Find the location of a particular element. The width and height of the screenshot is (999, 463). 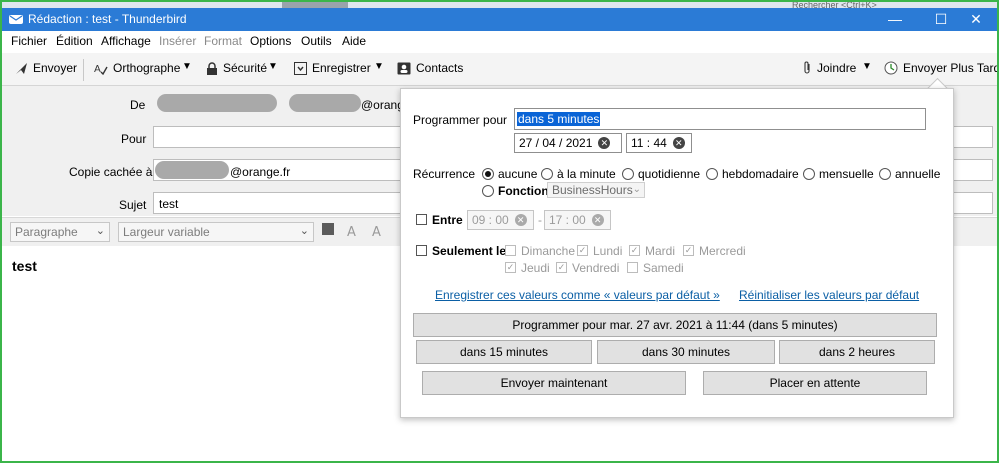

security-button: Sécurité is located at coordinates (236, 68).